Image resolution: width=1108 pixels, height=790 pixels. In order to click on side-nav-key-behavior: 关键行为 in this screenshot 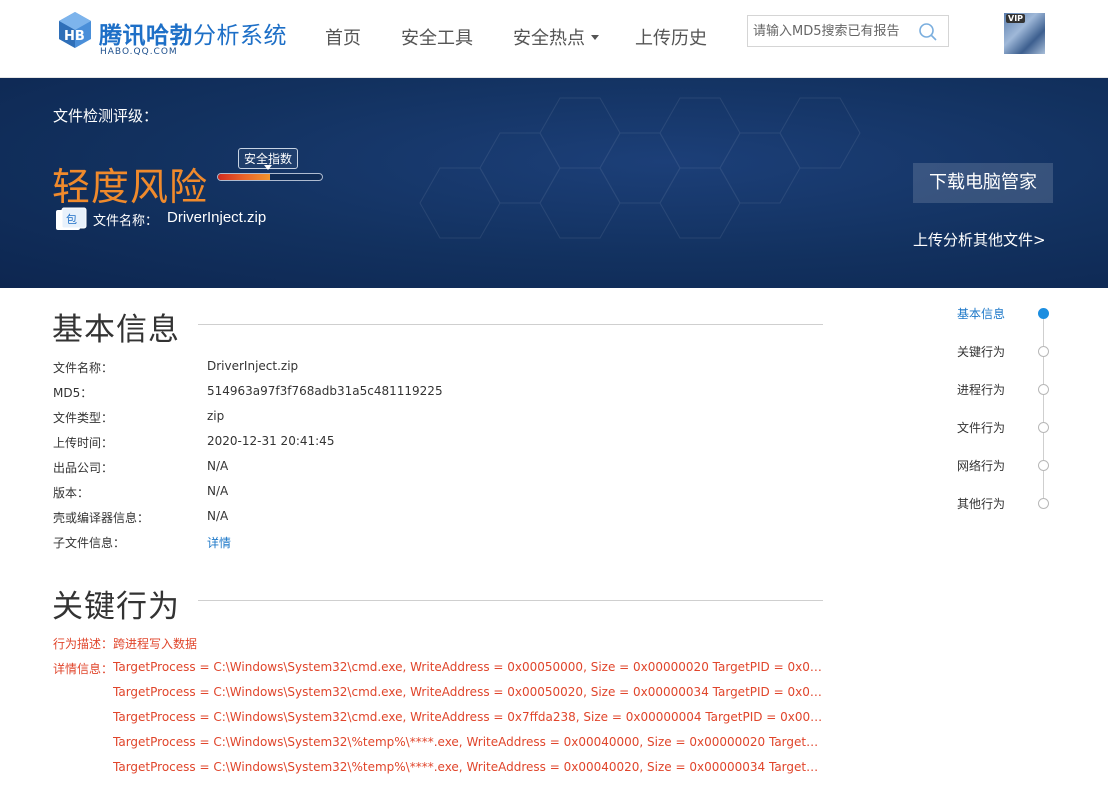, I will do `click(981, 351)`.